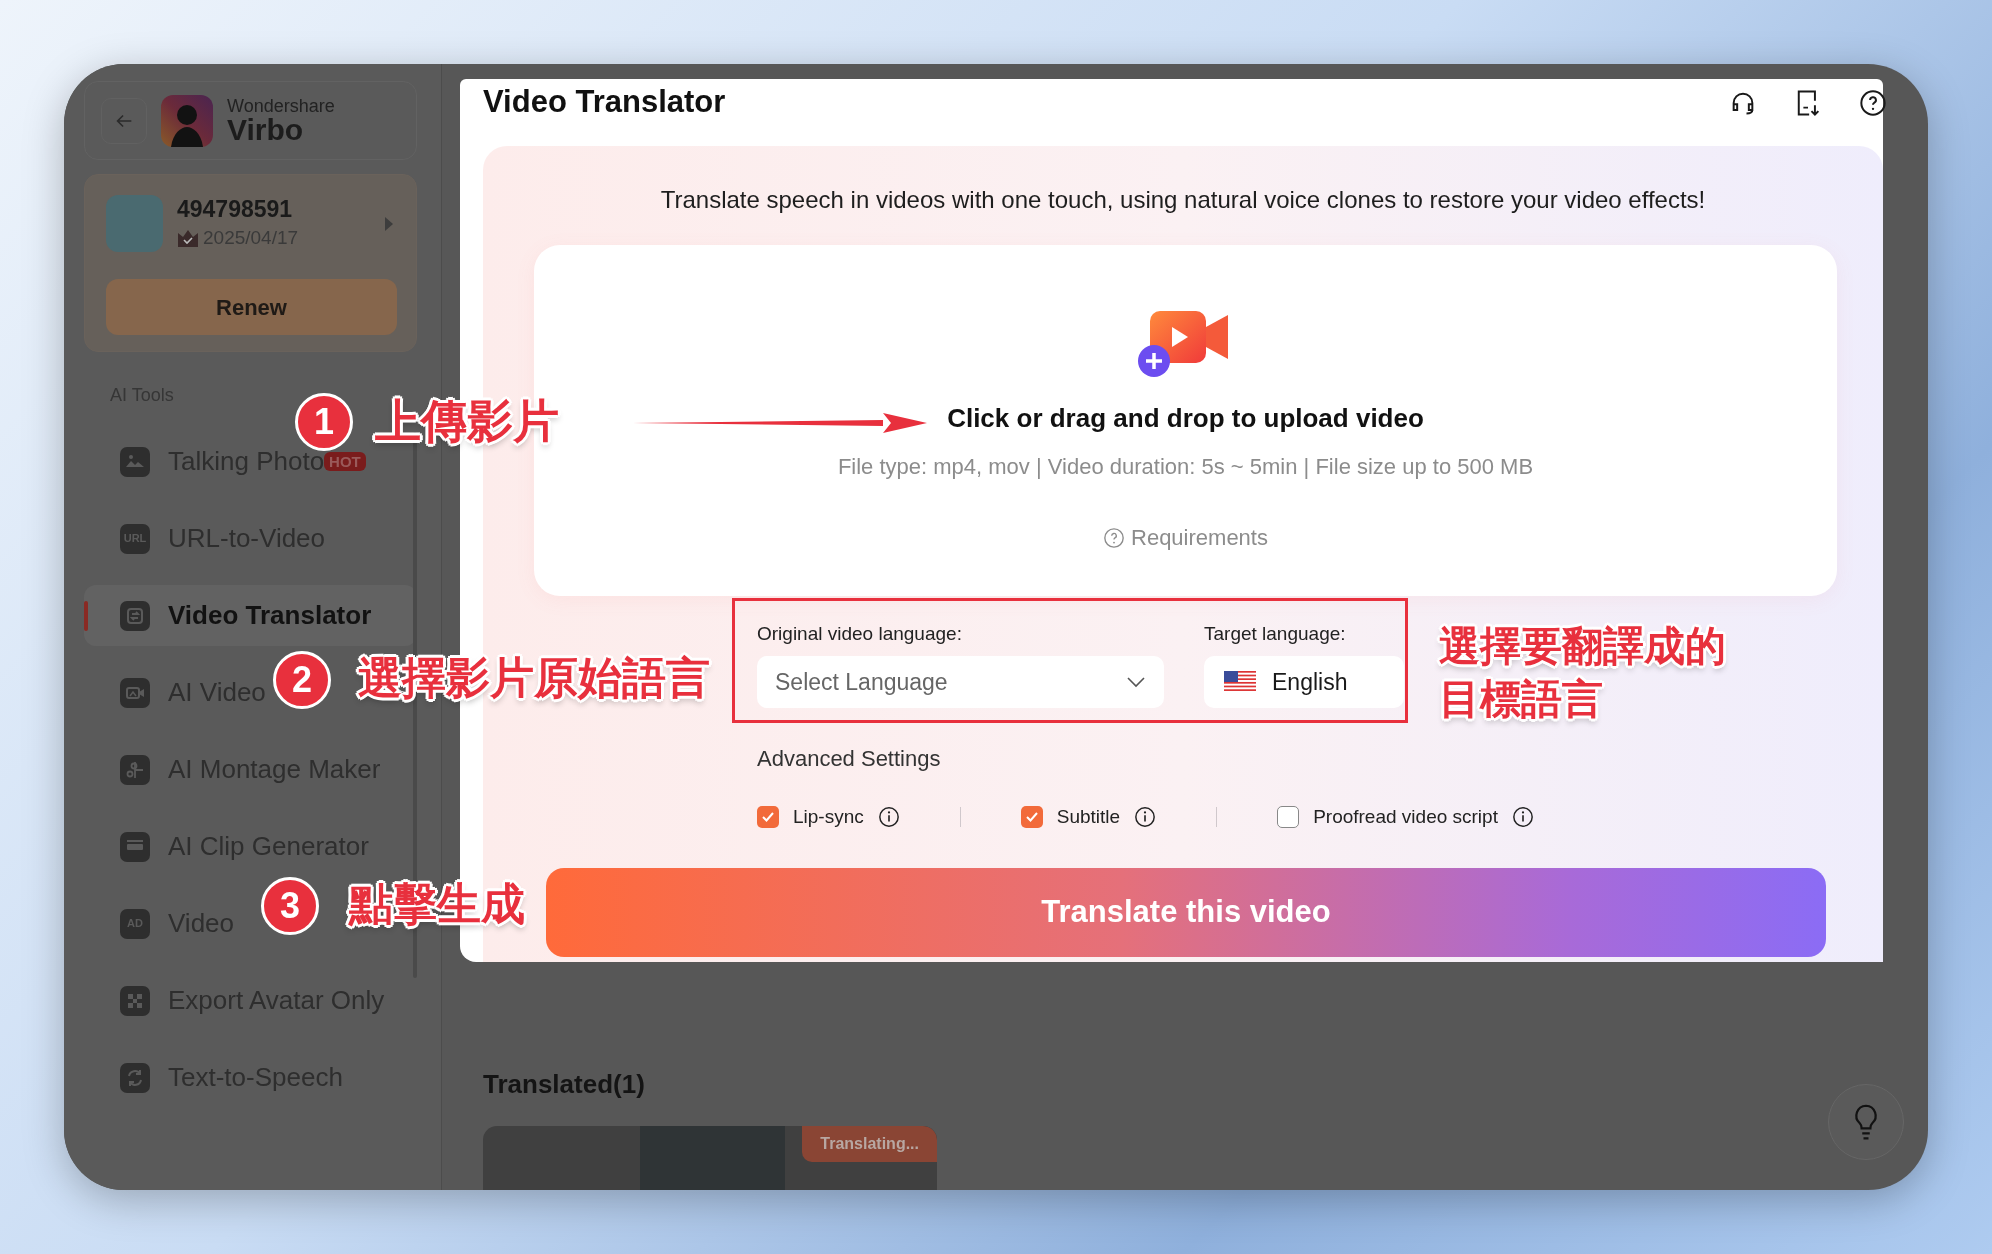  I want to click on subtitle-text: Translate speech in videos with one touch, using natural voice clones to restore your video effects!, so click(1183, 200).